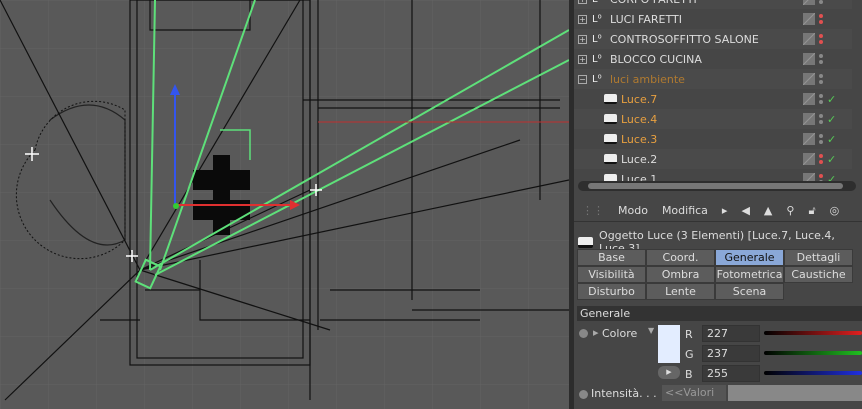 The image size is (862, 409). I want to click on object-name: Luce.7, so click(639, 99).